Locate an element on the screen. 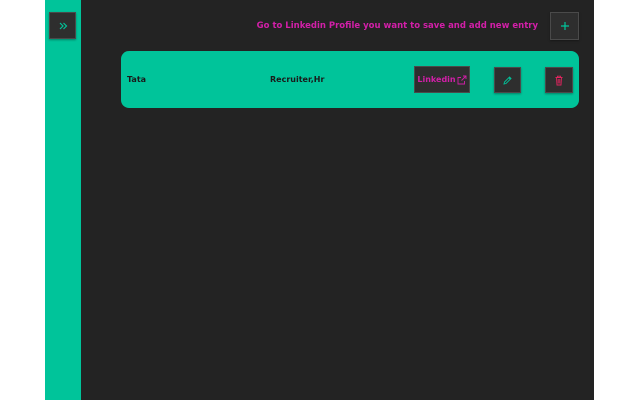  add-entry-button is located at coordinates (564, 26).